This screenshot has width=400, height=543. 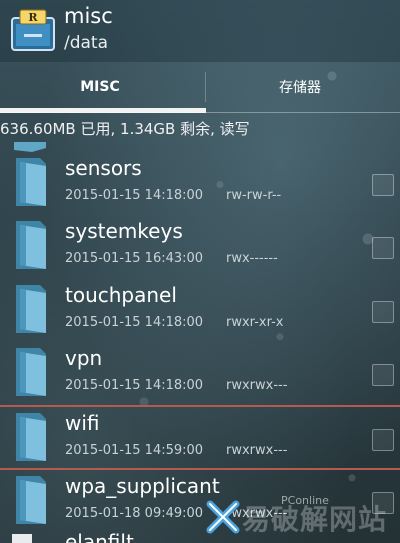 I want to click on tab-bar: MISC 存储器, so click(x=200, y=87).